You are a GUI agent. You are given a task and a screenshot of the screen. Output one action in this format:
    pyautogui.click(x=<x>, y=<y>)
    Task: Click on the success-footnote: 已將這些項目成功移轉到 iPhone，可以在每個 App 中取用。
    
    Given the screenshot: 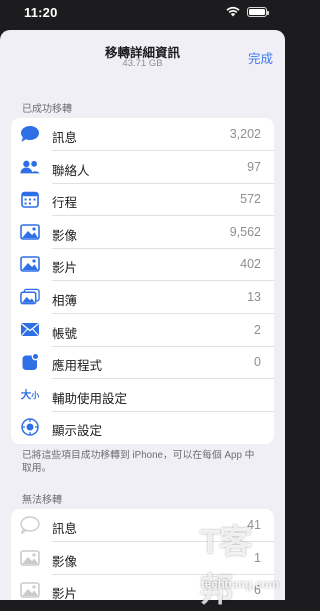 What is the action you would take?
    pyautogui.click(x=138, y=462)
    